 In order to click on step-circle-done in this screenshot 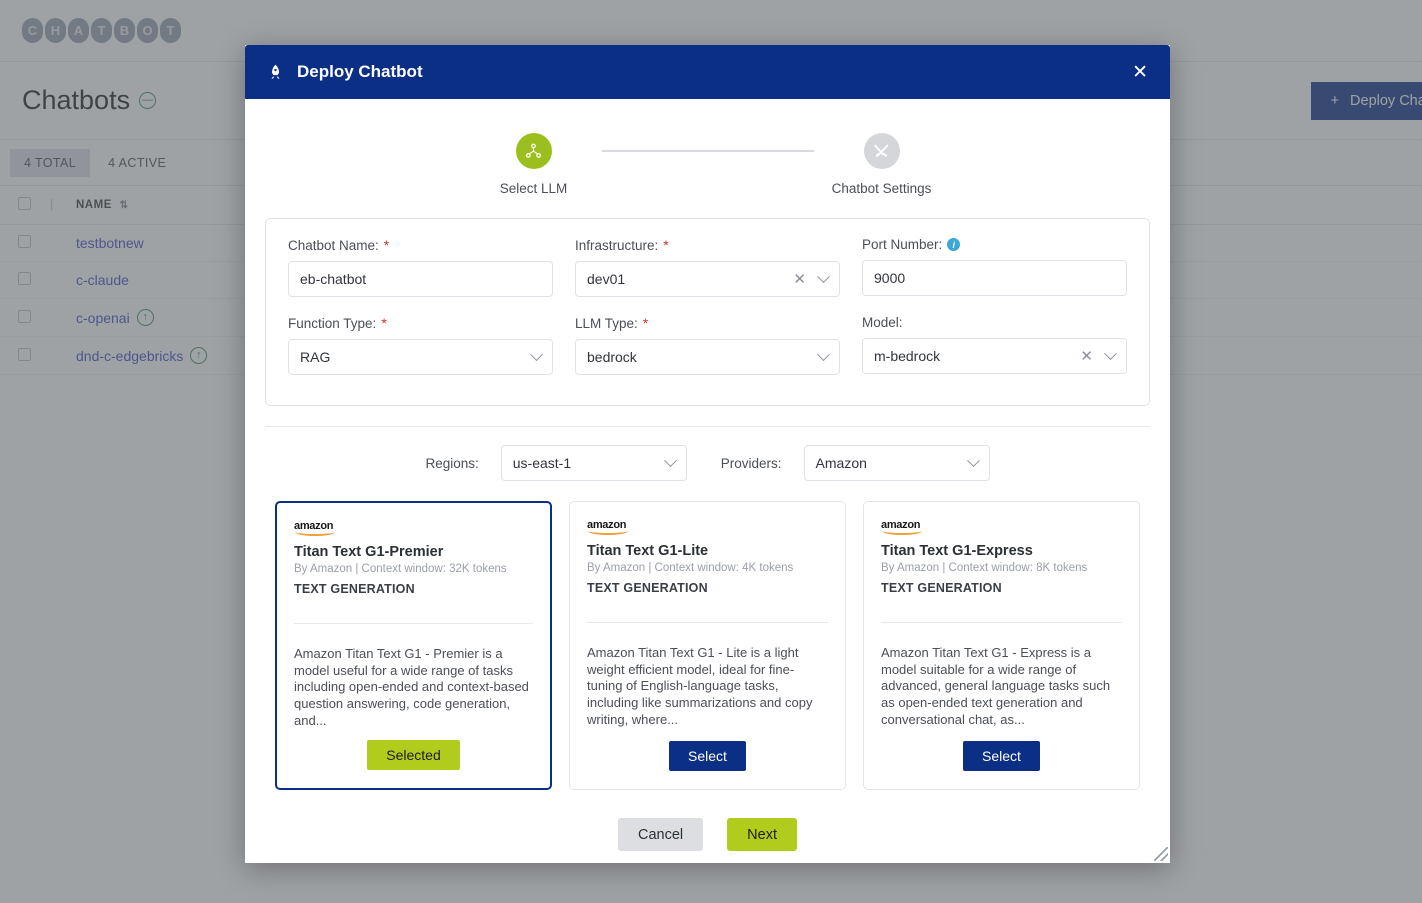, I will do `click(533, 151)`.